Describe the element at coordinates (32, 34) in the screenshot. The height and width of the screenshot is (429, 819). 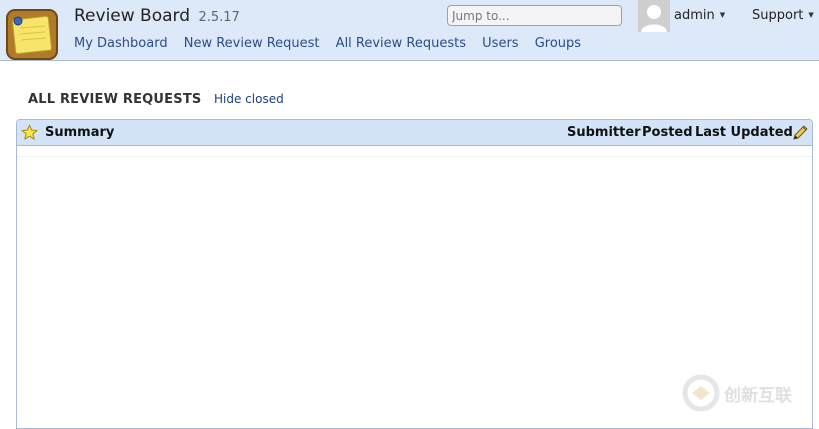
I see `notepad-logo-icon` at that location.